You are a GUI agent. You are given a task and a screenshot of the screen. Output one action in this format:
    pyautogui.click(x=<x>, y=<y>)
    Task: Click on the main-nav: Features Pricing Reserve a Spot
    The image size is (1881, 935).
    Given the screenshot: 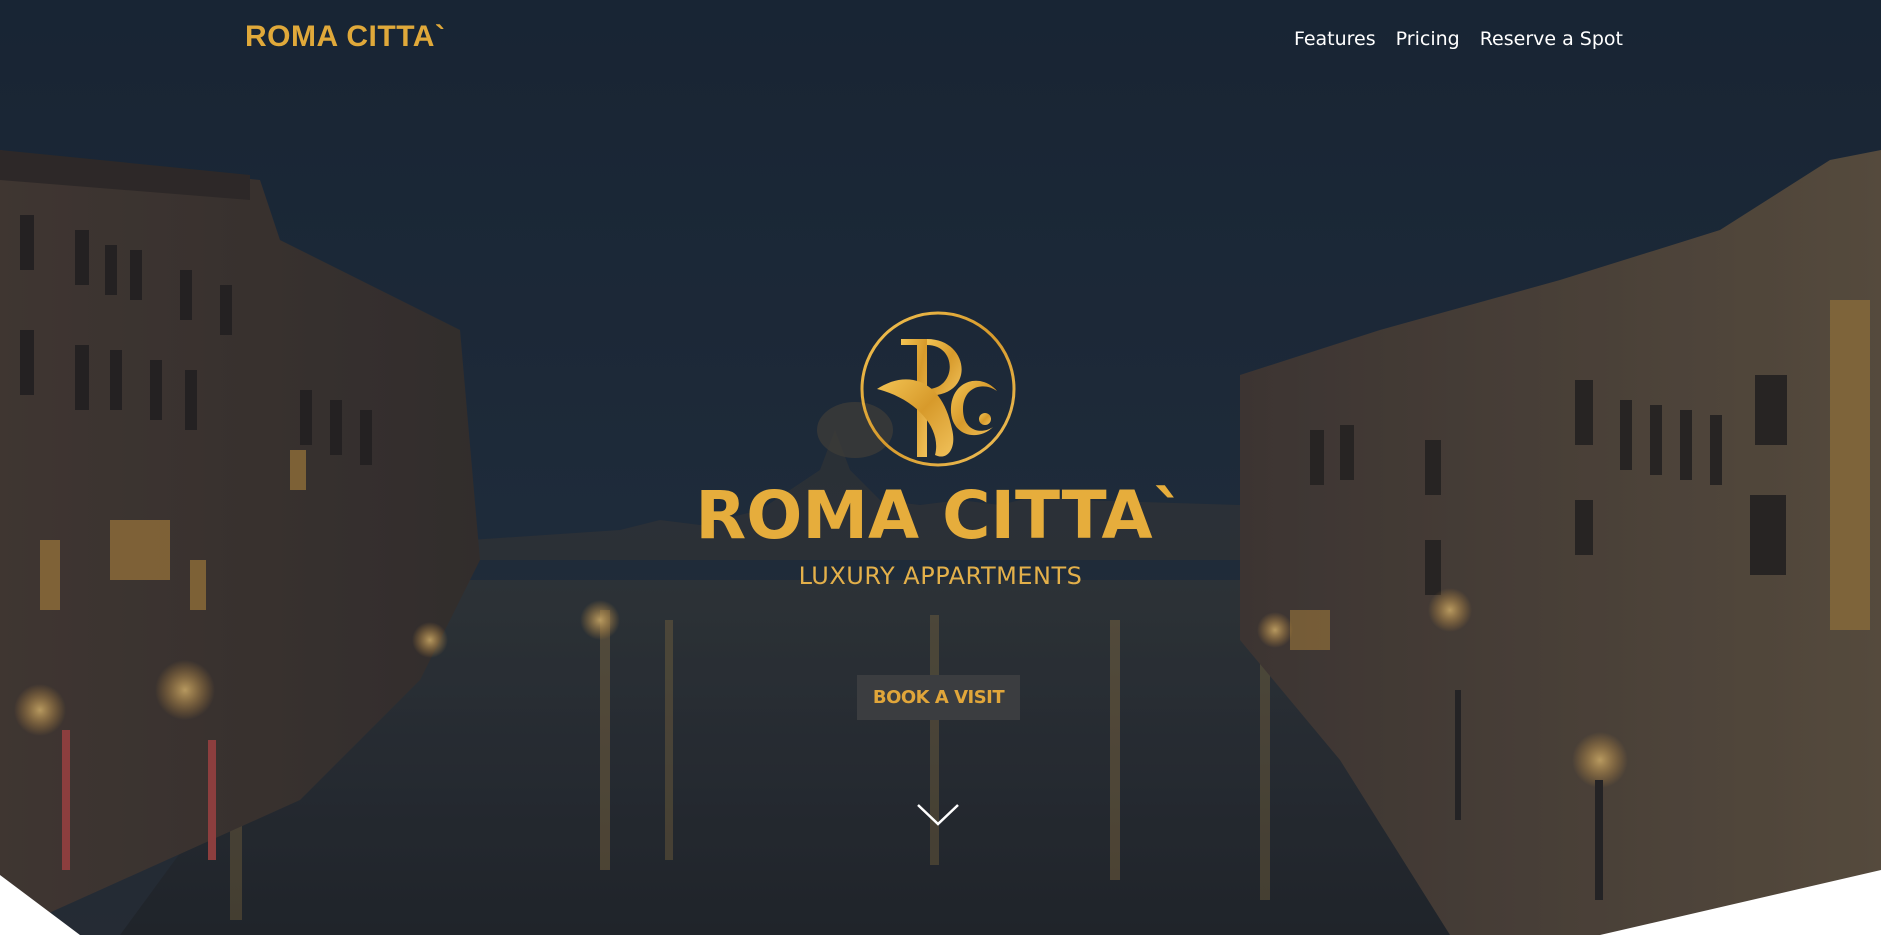 What is the action you would take?
    pyautogui.click(x=1458, y=39)
    